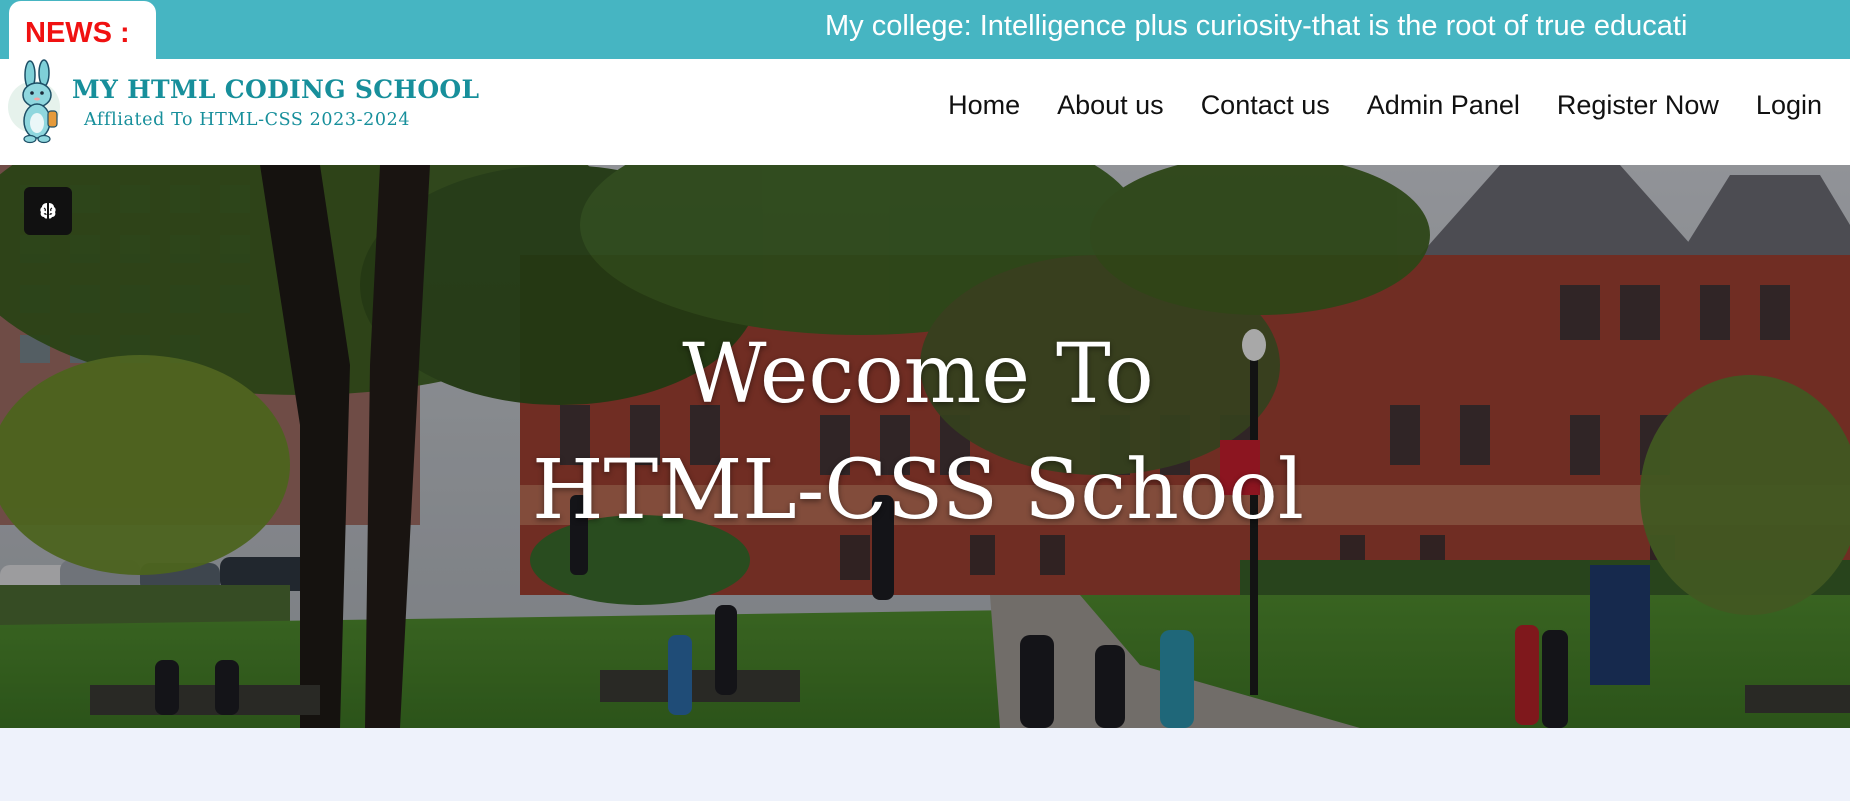 The width and height of the screenshot is (1850, 801). What do you see at coordinates (1443, 105) in the screenshot?
I see `nav-admin-panel: Admin Panel` at bounding box center [1443, 105].